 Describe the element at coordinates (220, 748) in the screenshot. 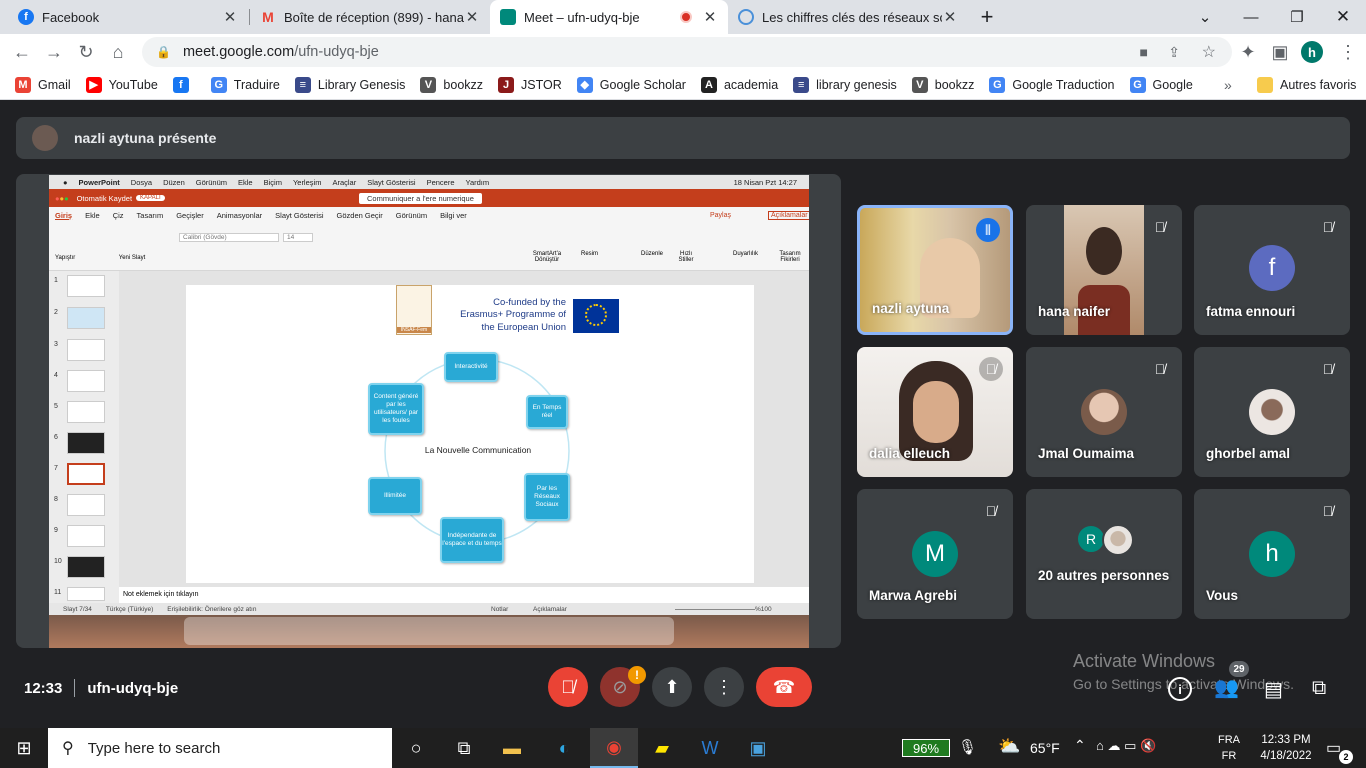

I see `taskbar-search: ⚲ Type here to search` at that location.